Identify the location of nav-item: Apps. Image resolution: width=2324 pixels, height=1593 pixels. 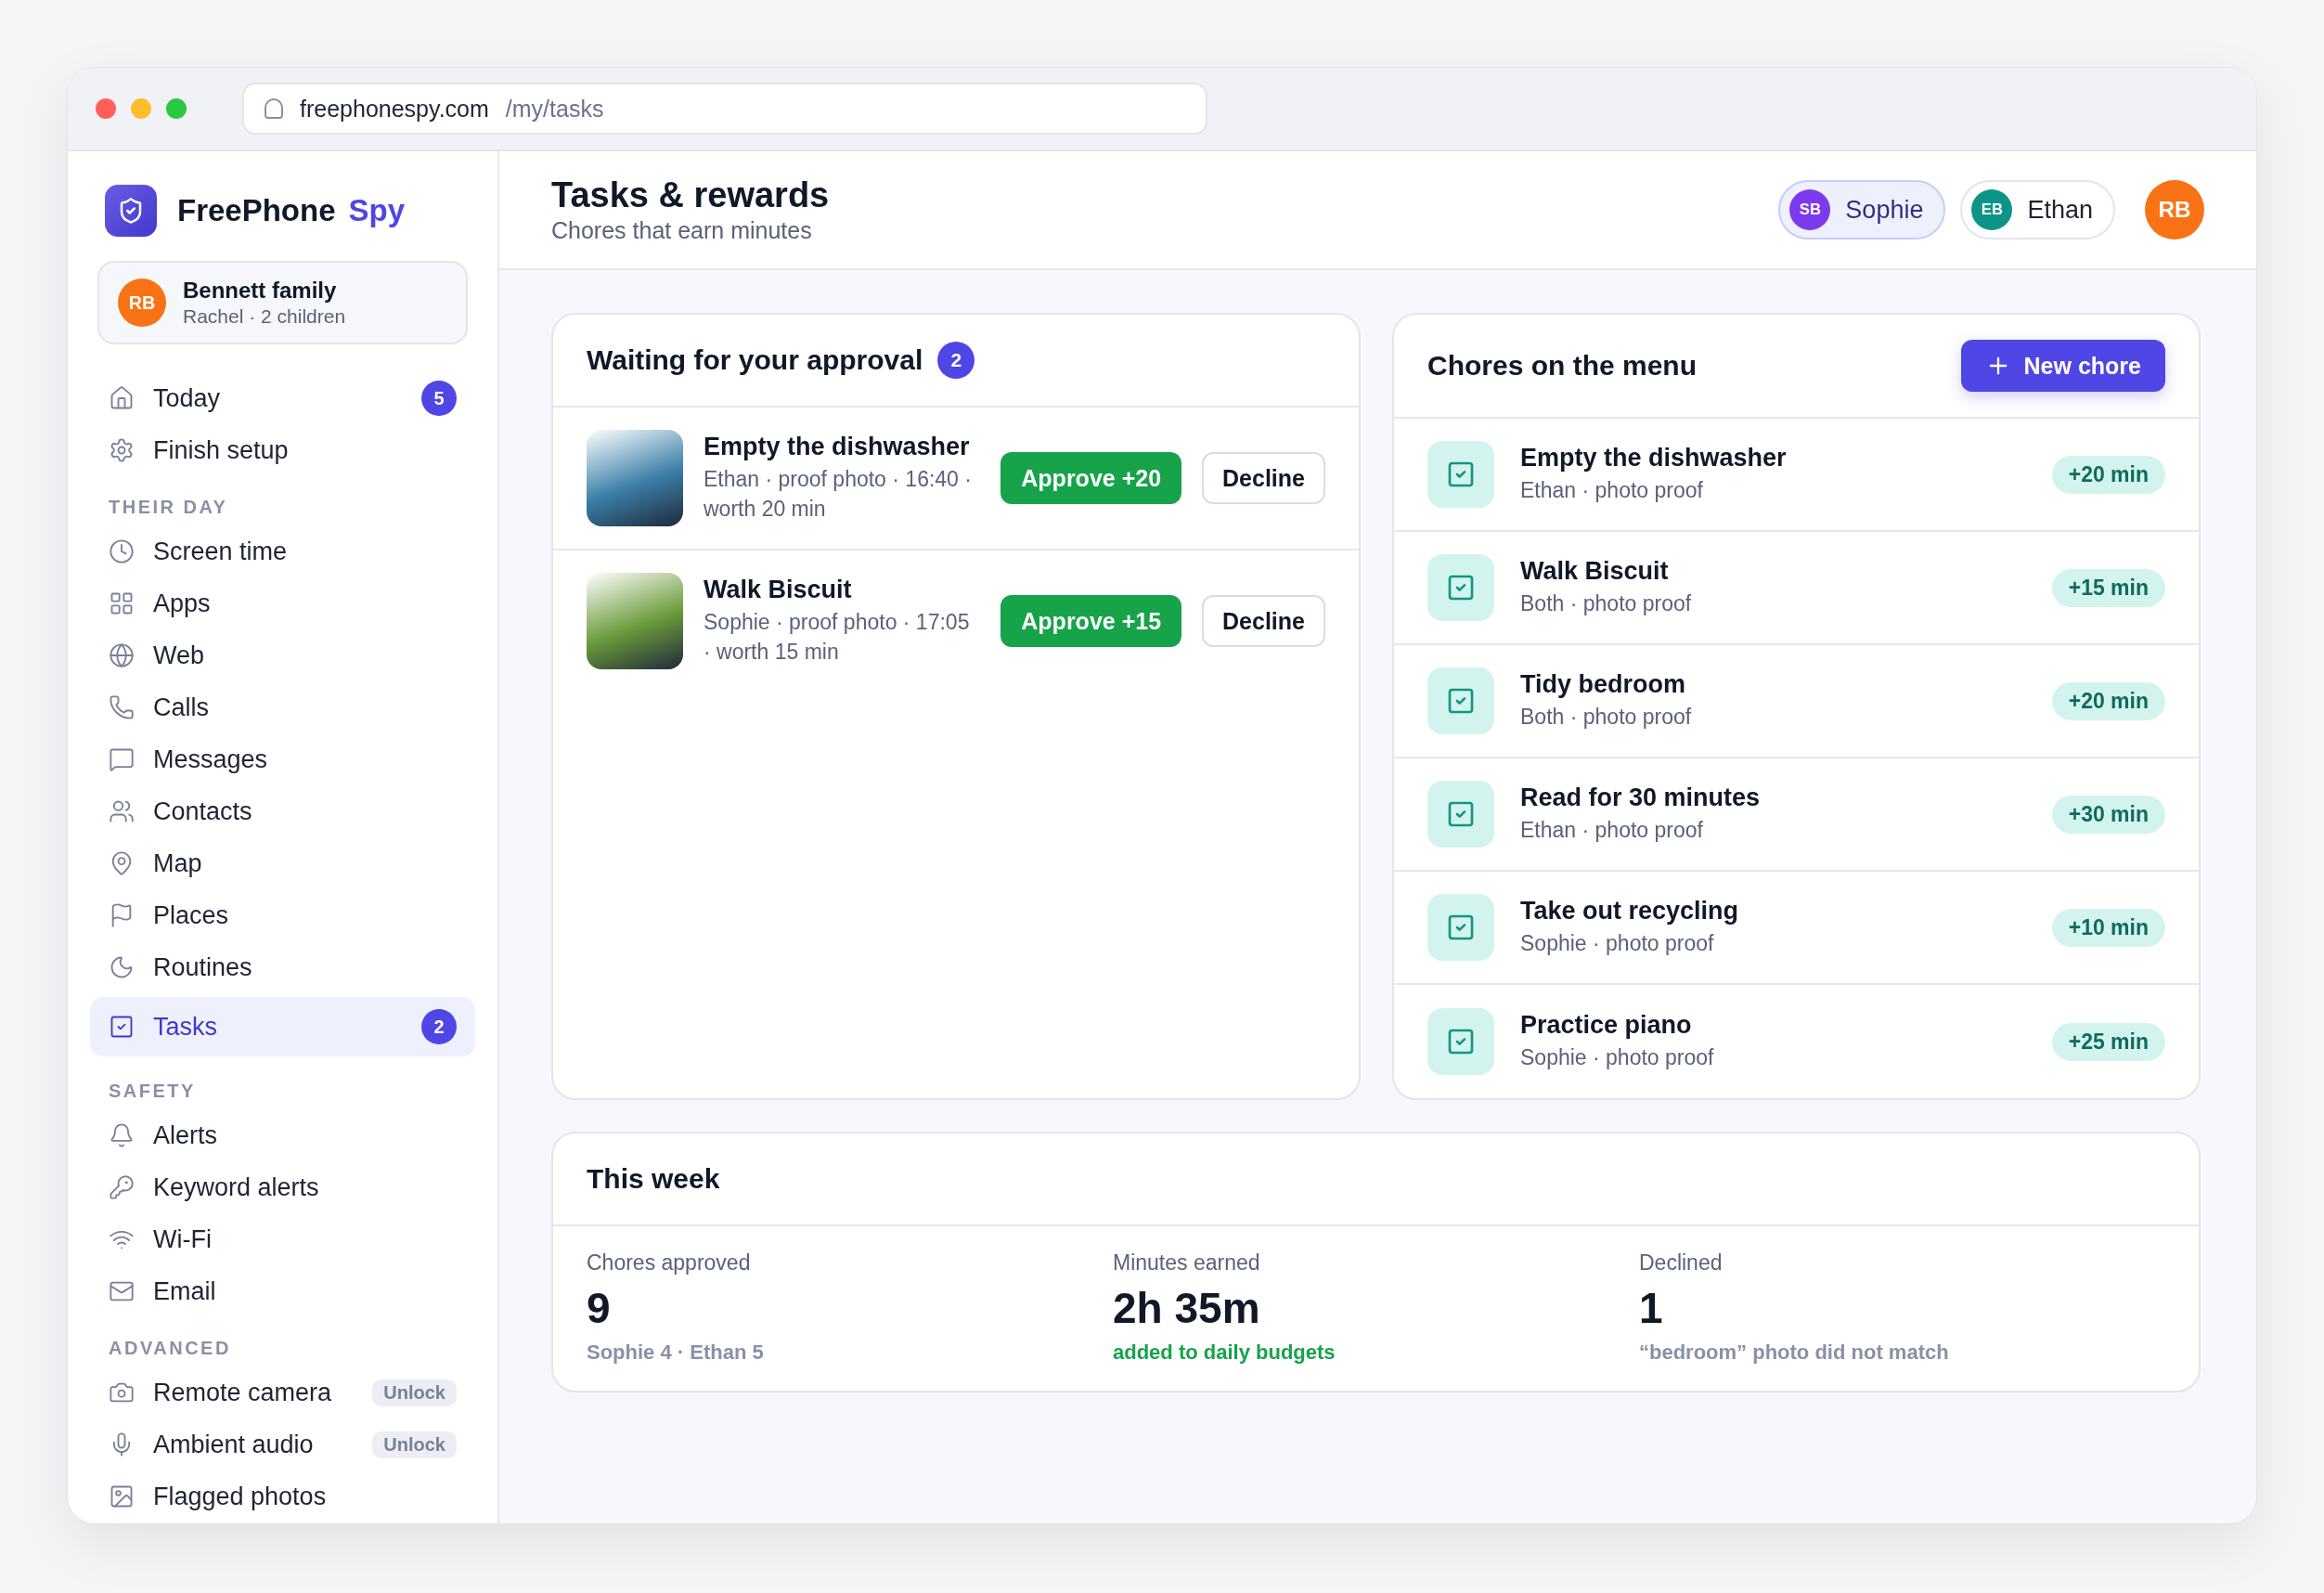
(282, 603).